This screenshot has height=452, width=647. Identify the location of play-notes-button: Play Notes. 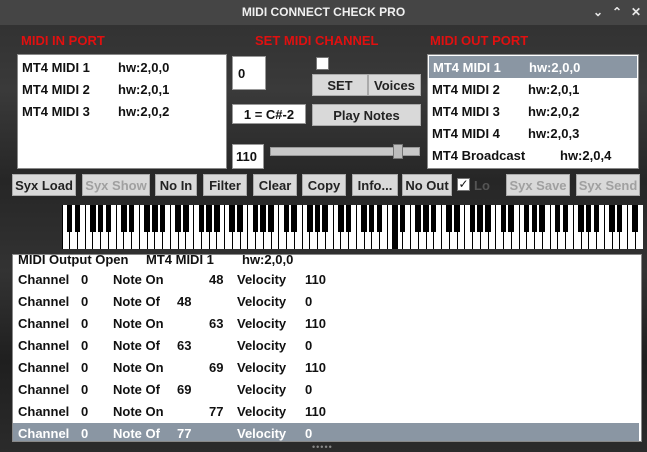
(366, 115).